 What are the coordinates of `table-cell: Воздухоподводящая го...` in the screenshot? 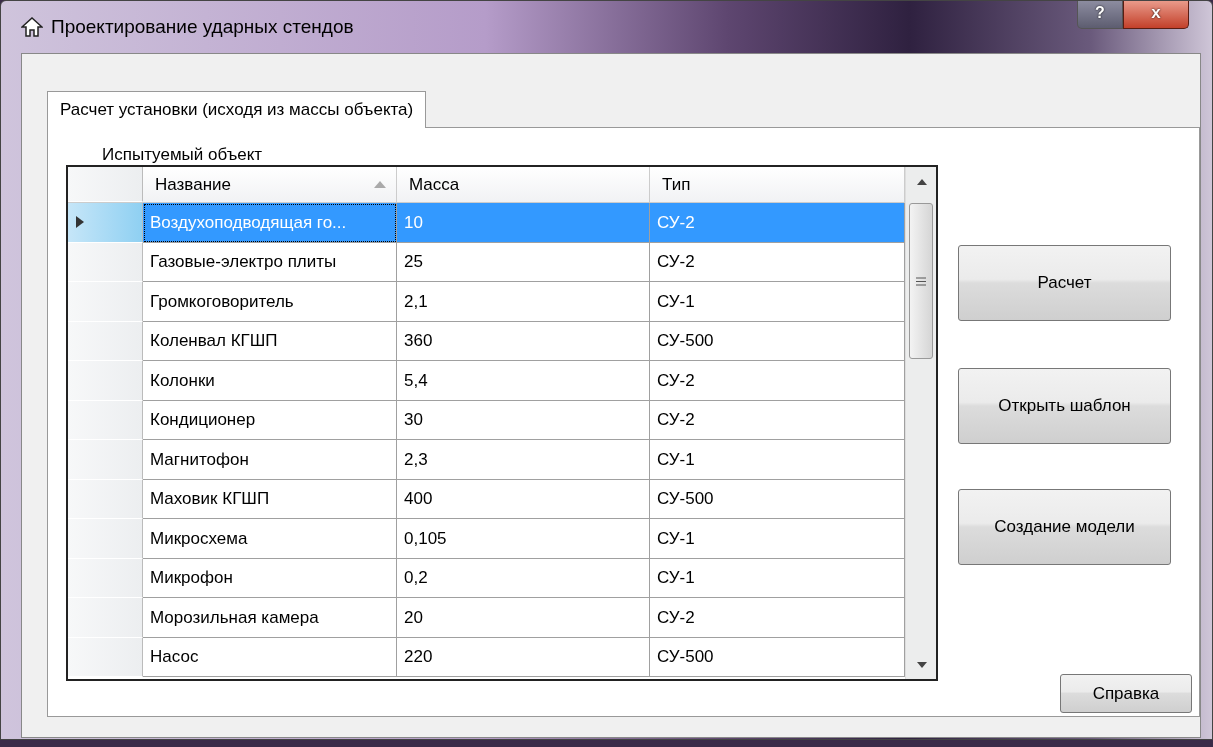 It's located at (270, 223).